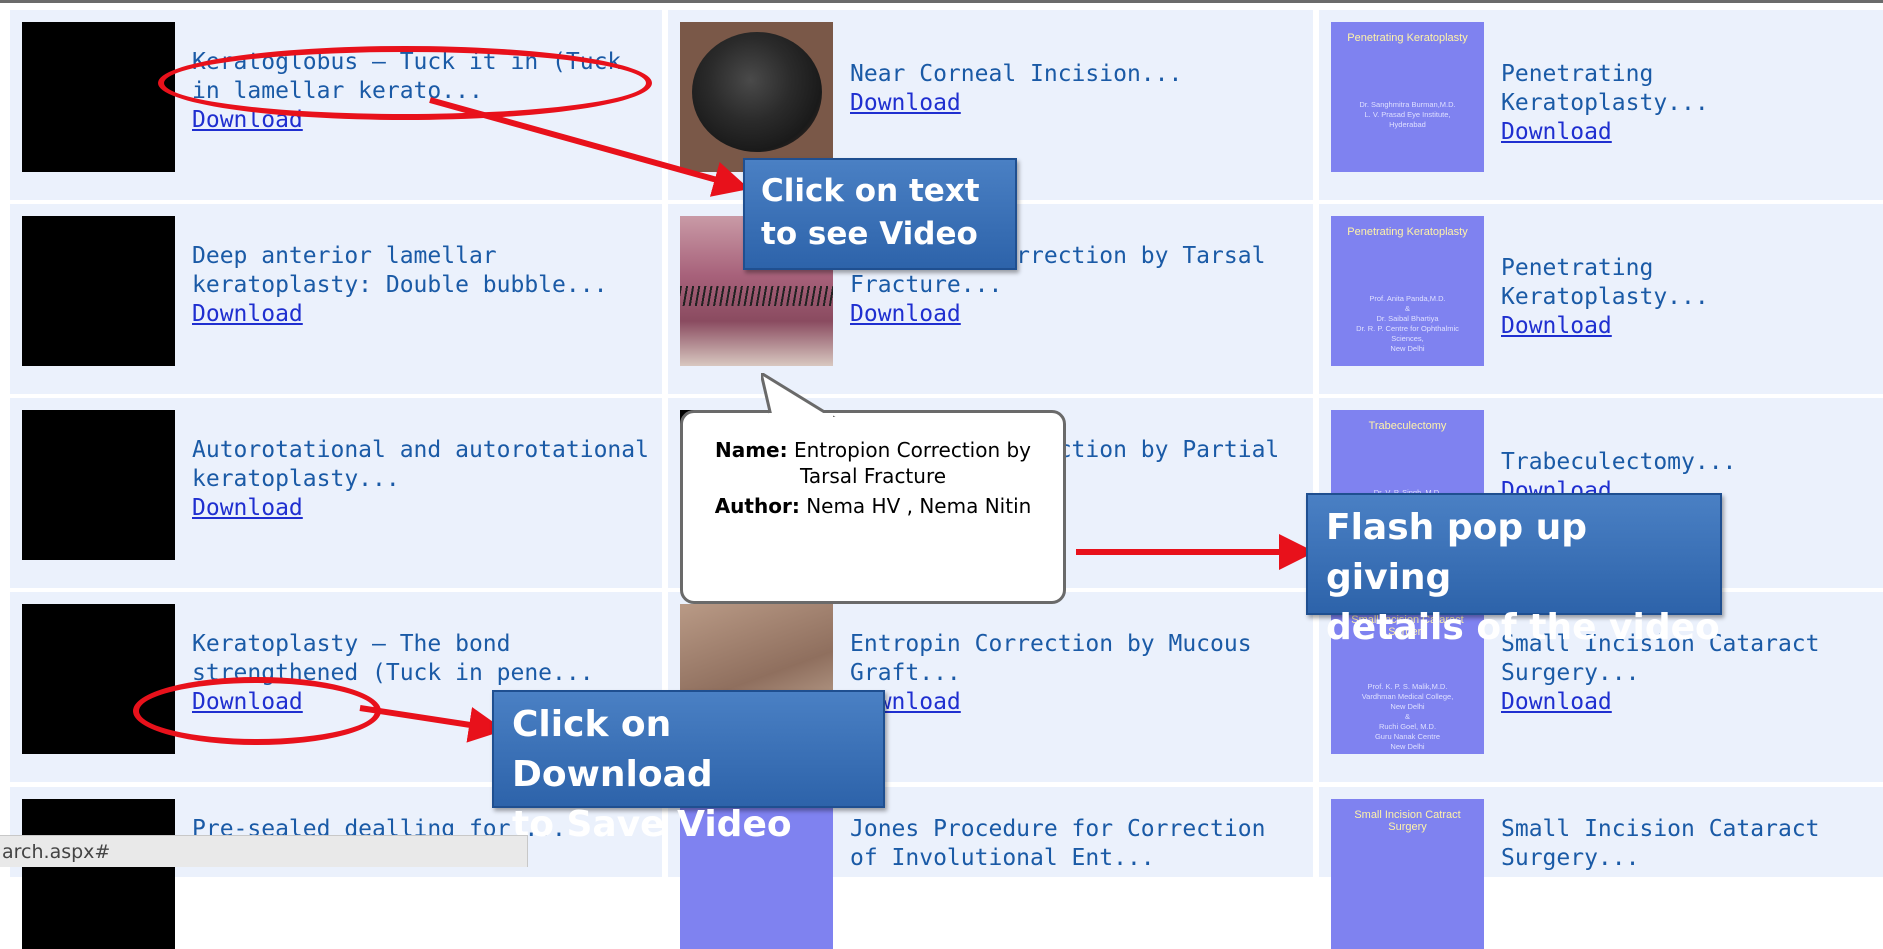 This screenshot has width=1883, height=949. Describe the element at coordinates (1407, 426) in the screenshot. I see `thumbnail-title: Trabeculectomy` at that location.